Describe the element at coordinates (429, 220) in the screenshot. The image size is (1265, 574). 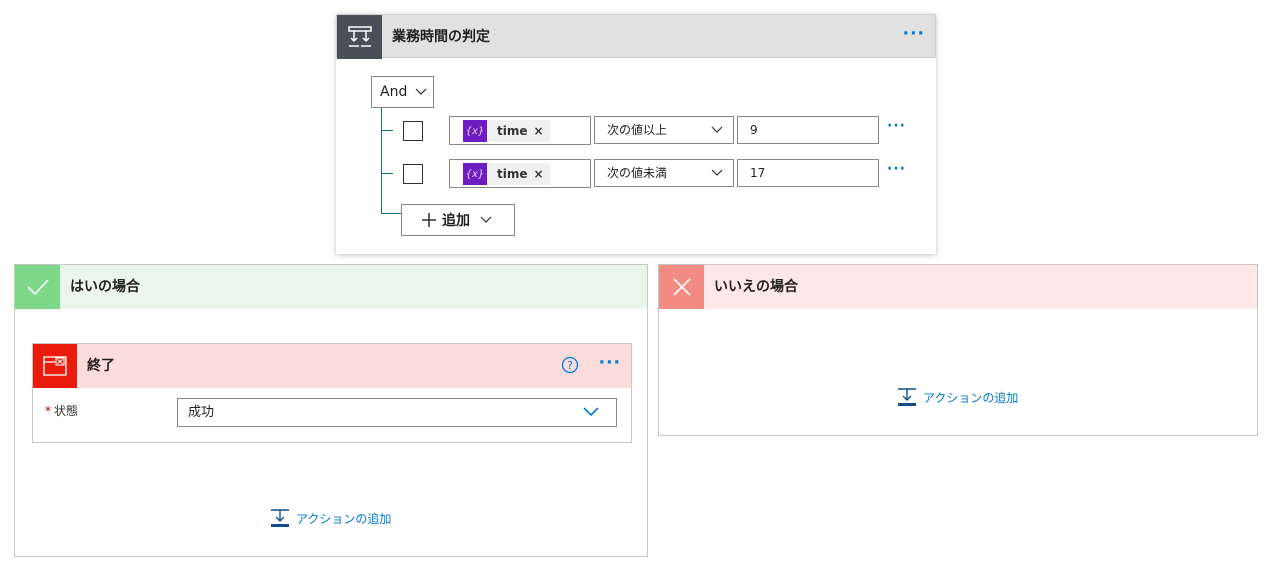
I see `plus-icon` at that location.